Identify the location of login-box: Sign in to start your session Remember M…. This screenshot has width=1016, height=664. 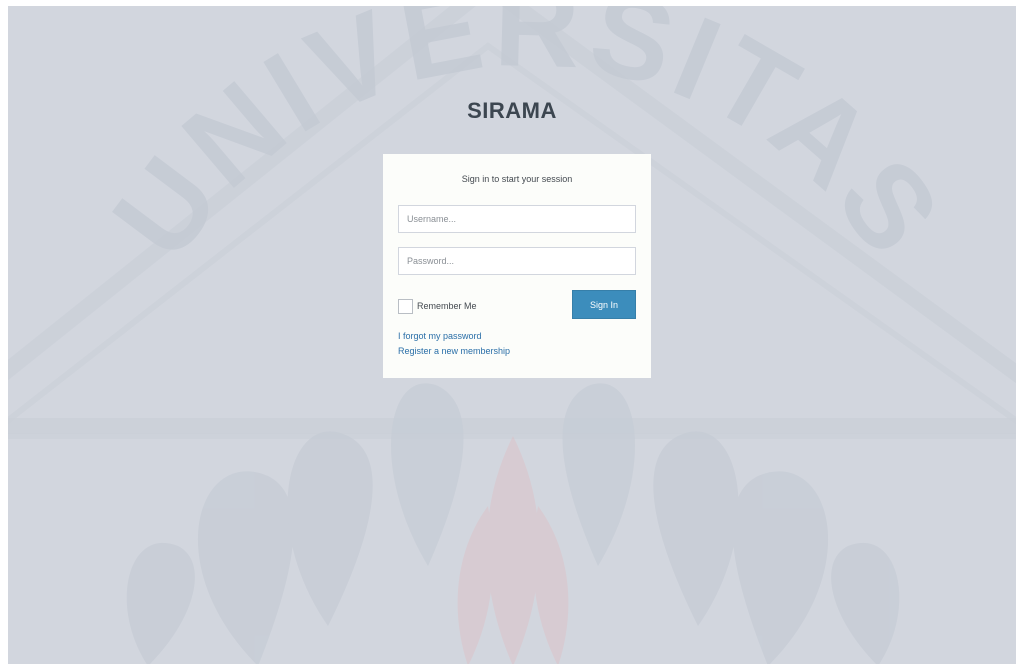
(517, 266).